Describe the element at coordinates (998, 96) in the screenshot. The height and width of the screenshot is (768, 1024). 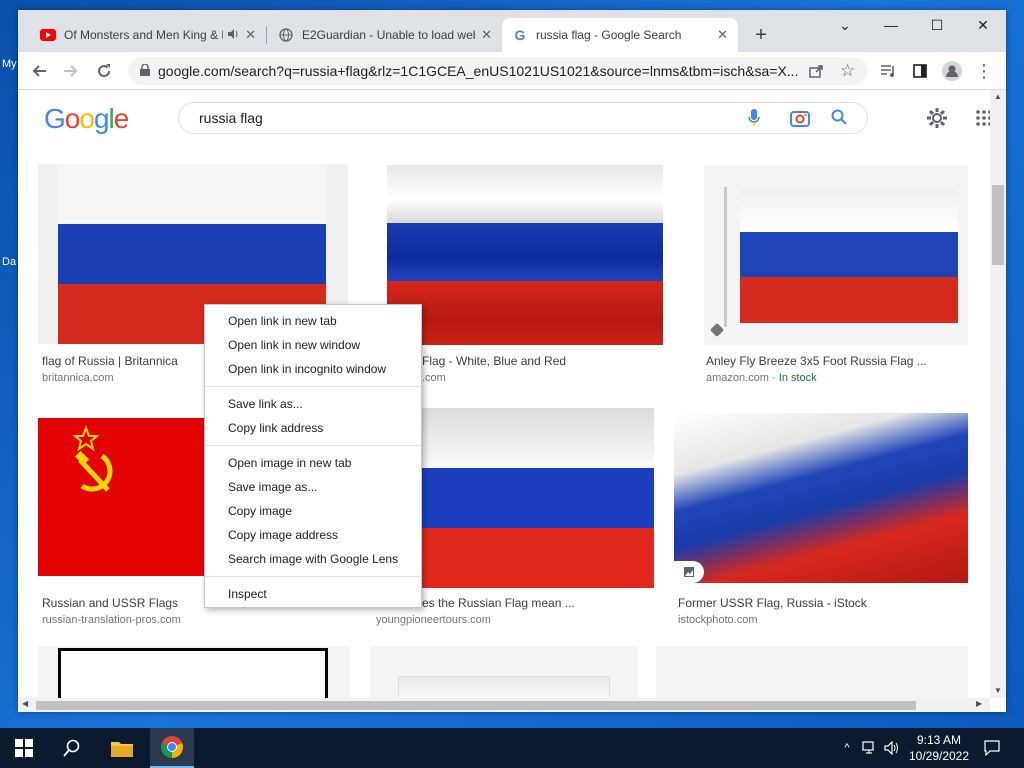
I see `scroll-up-icon: ▲` at that location.